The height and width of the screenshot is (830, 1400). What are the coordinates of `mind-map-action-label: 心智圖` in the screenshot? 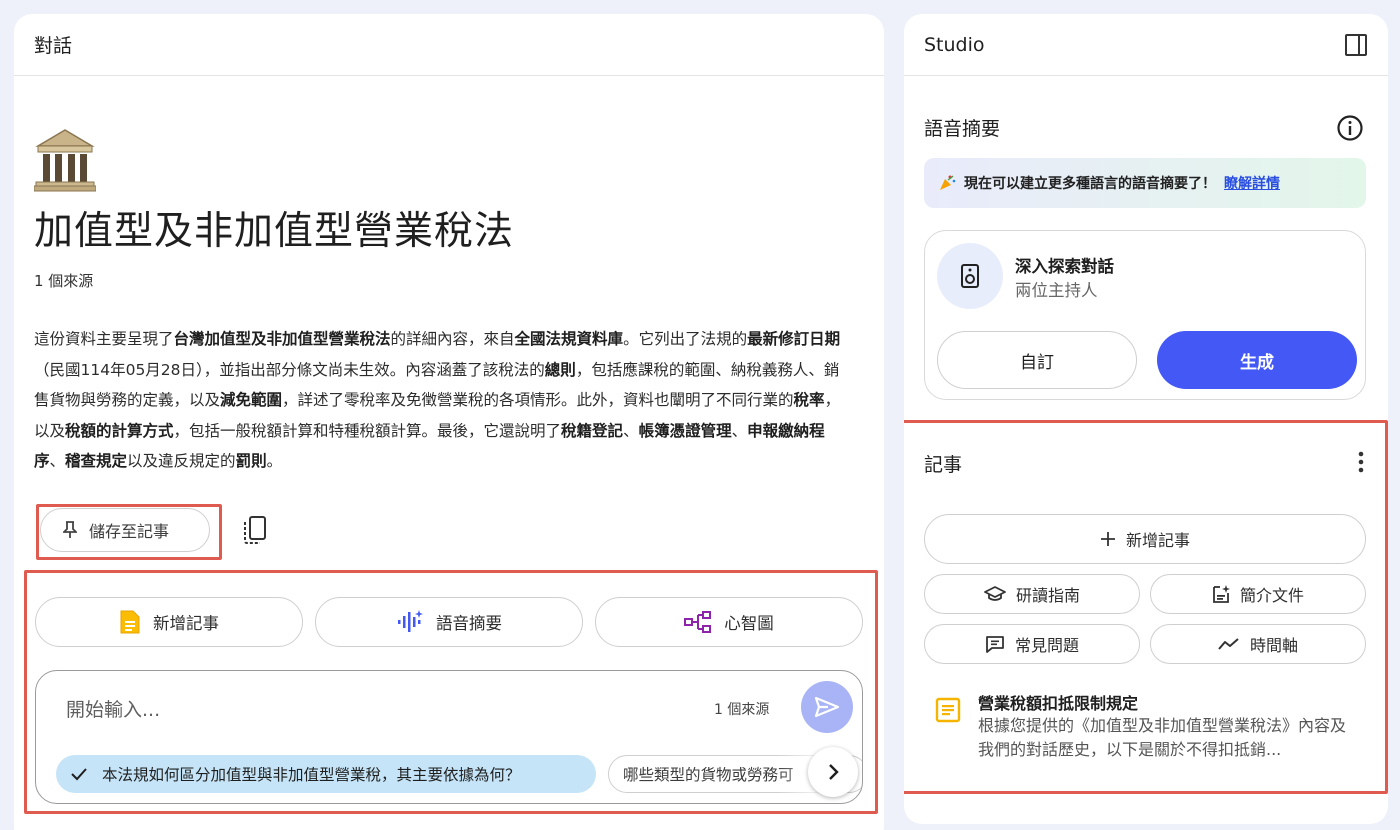 It's located at (749, 623).